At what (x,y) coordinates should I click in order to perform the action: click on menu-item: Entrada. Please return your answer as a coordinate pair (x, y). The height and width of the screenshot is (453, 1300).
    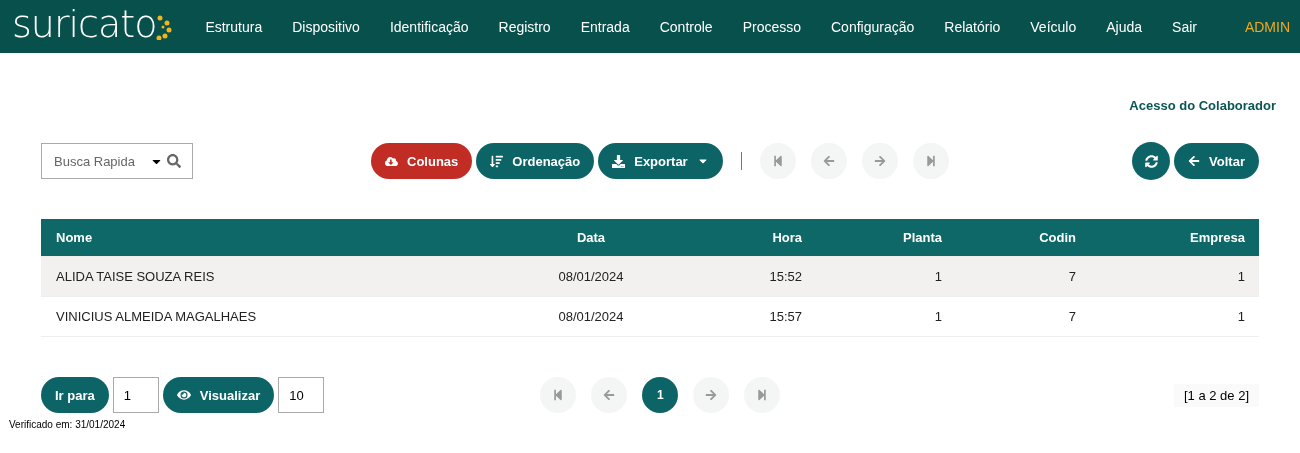
    Looking at the image, I should click on (605, 26).